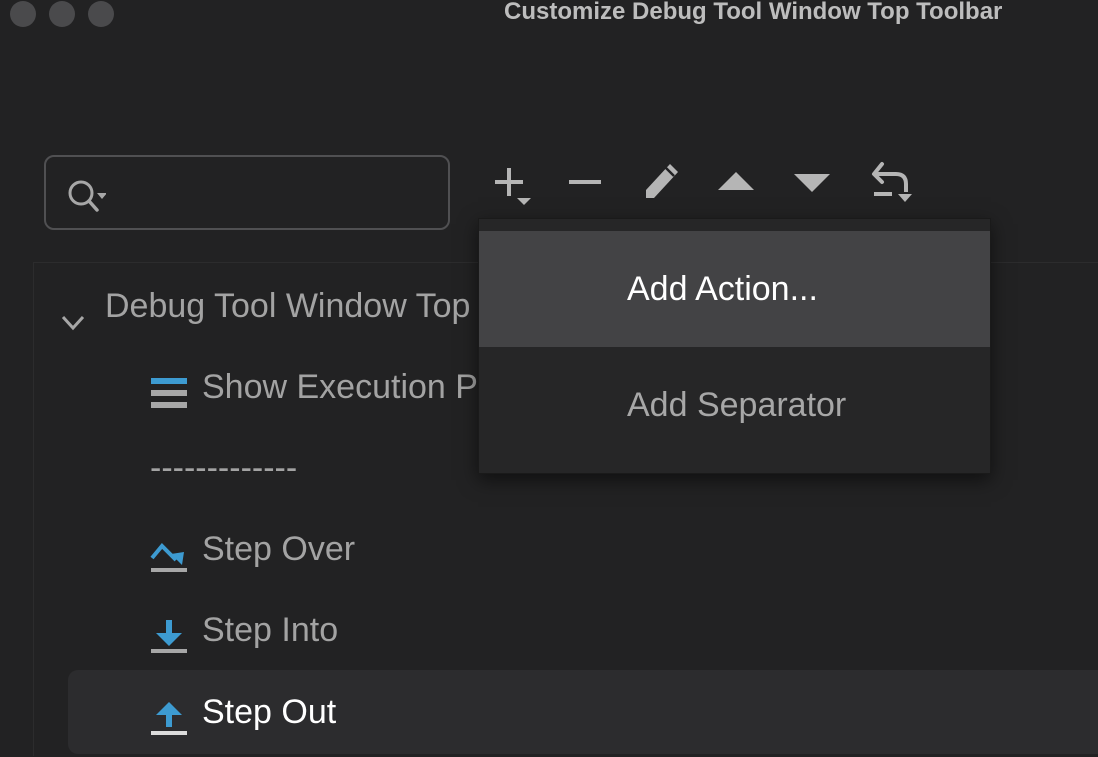 The width and height of the screenshot is (1098, 757). Describe the element at coordinates (660, 203) in the screenshot. I see `pencil-icon` at that location.